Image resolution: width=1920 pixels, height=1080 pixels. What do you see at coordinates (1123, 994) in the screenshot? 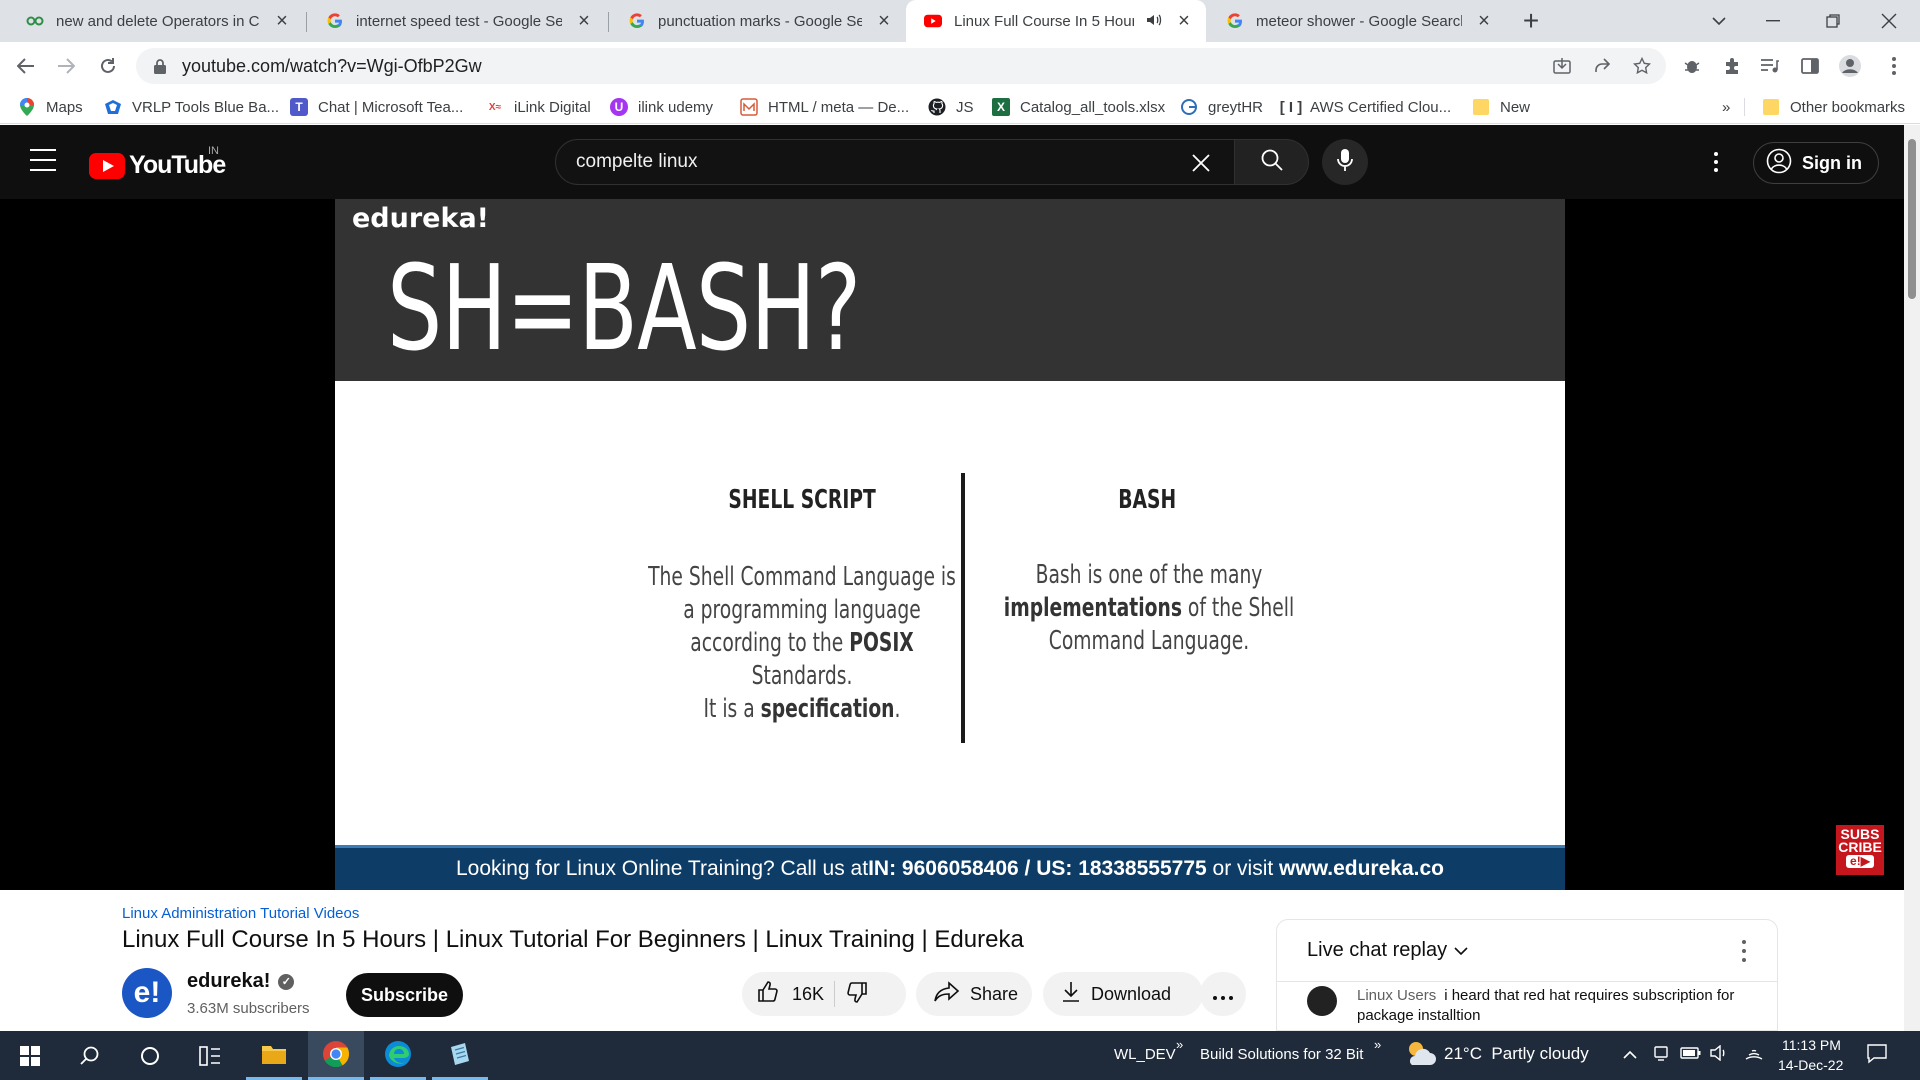
I see `download-button: Download` at bounding box center [1123, 994].